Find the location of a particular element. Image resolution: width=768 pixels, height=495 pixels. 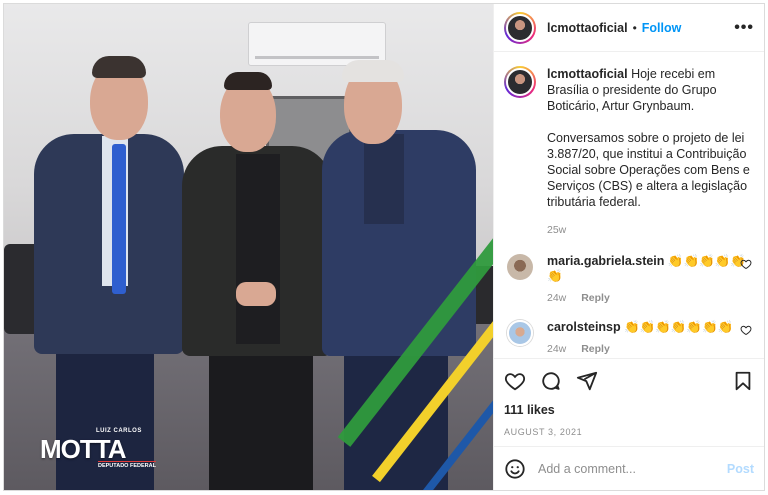

post-date: AUGUST 3, 2021 is located at coordinates (543, 432).